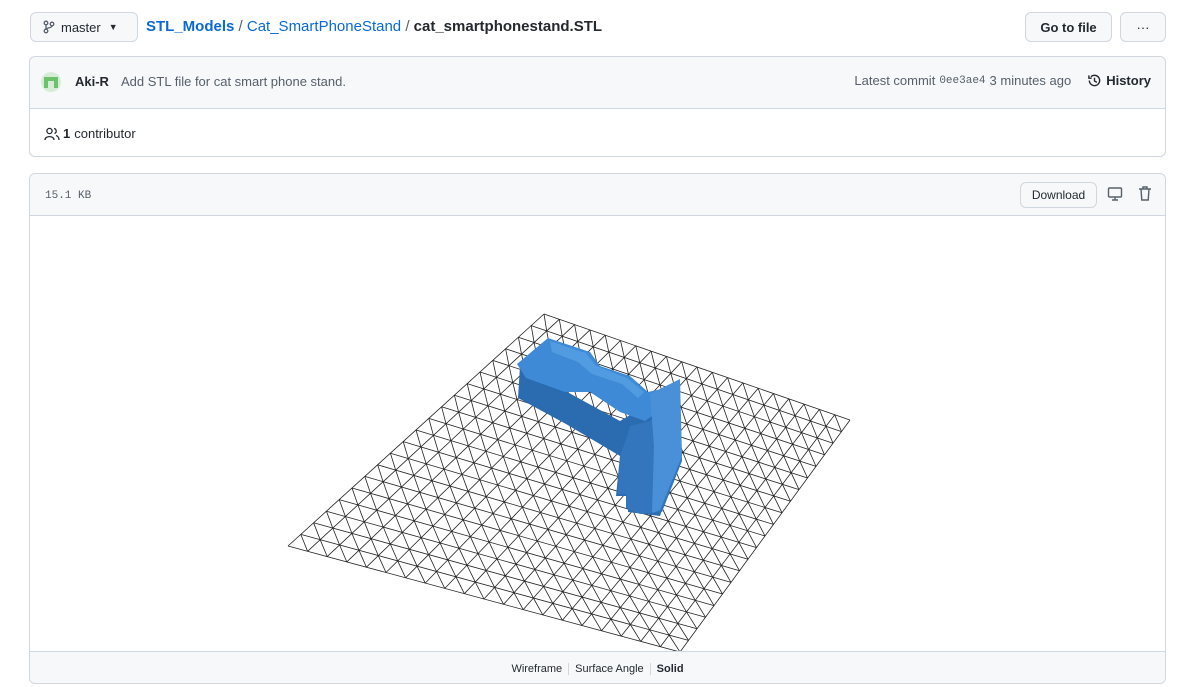  I want to click on more-options-button: ···, so click(1143, 27).